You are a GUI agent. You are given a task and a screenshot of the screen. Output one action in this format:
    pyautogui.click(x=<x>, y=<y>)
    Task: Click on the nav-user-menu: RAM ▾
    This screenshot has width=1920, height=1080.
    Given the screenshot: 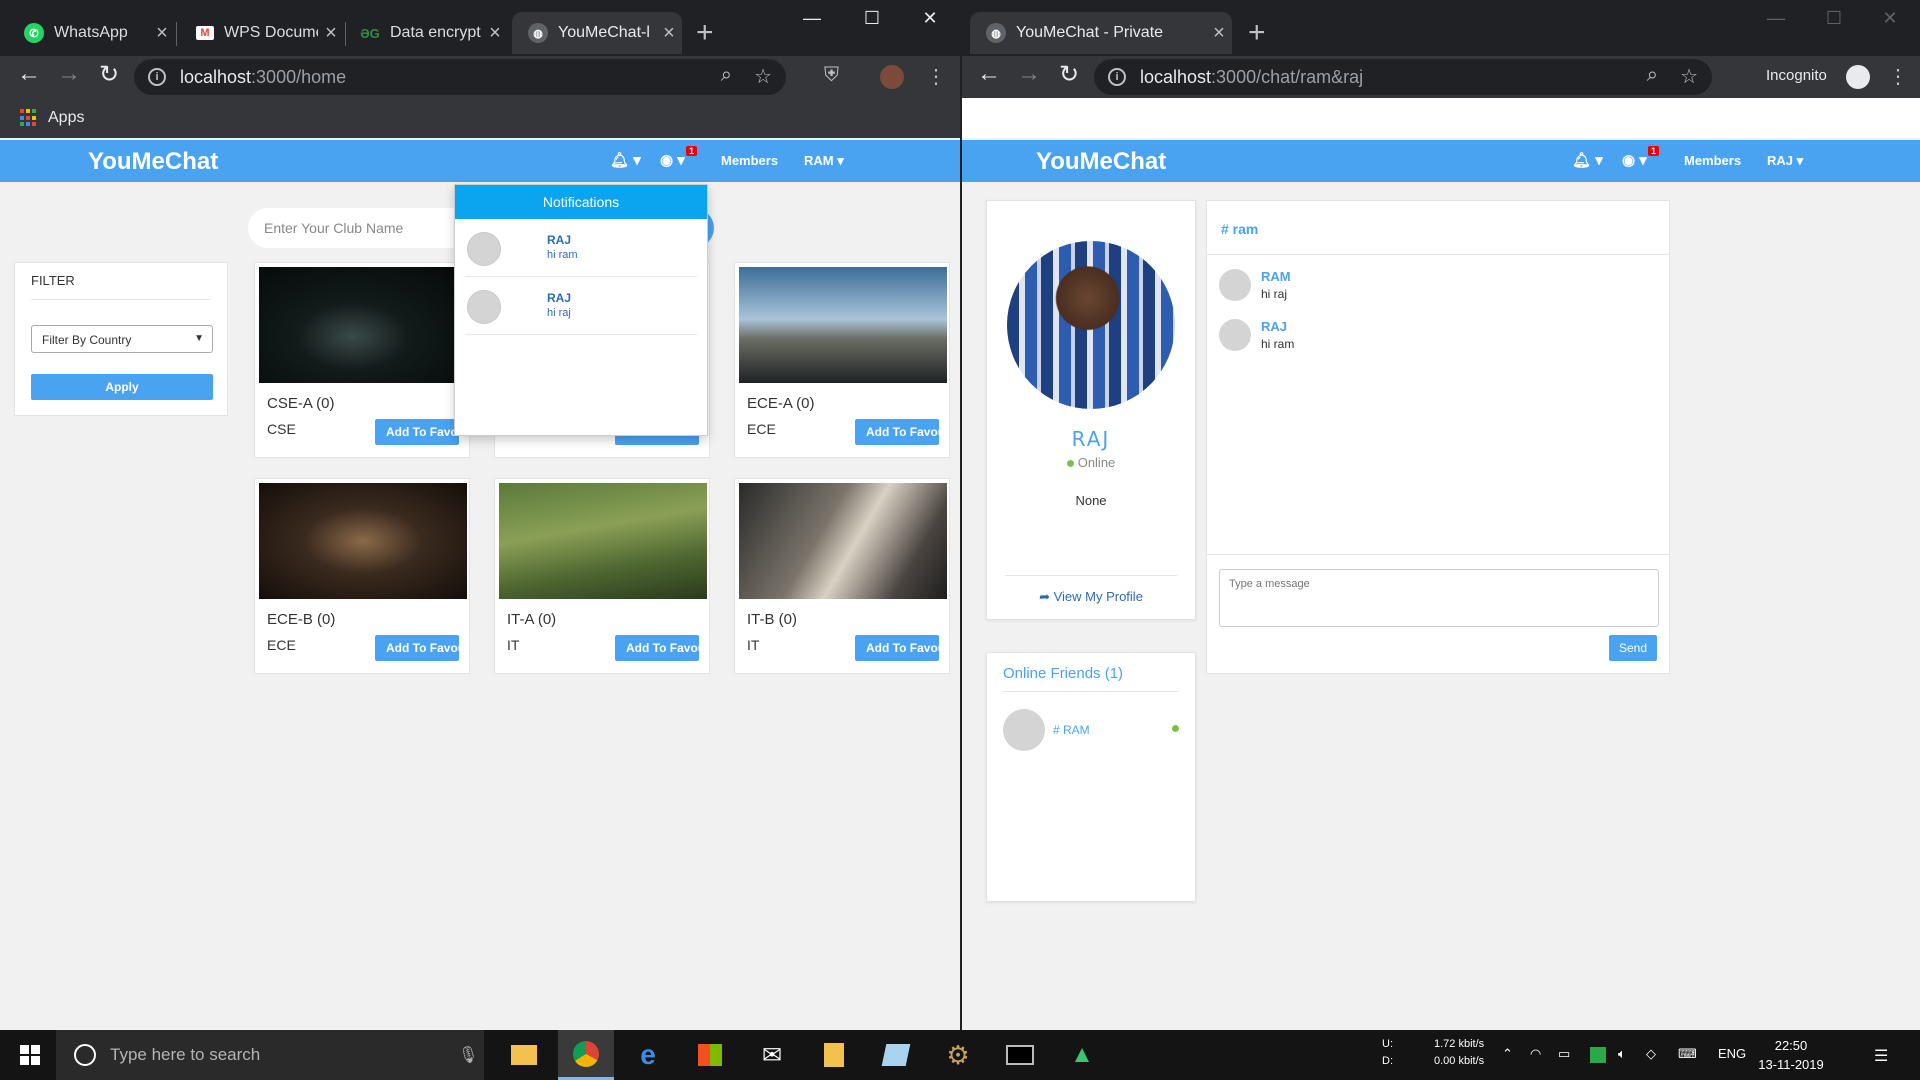 What is the action you would take?
    pyautogui.click(x=824, y=161)
    